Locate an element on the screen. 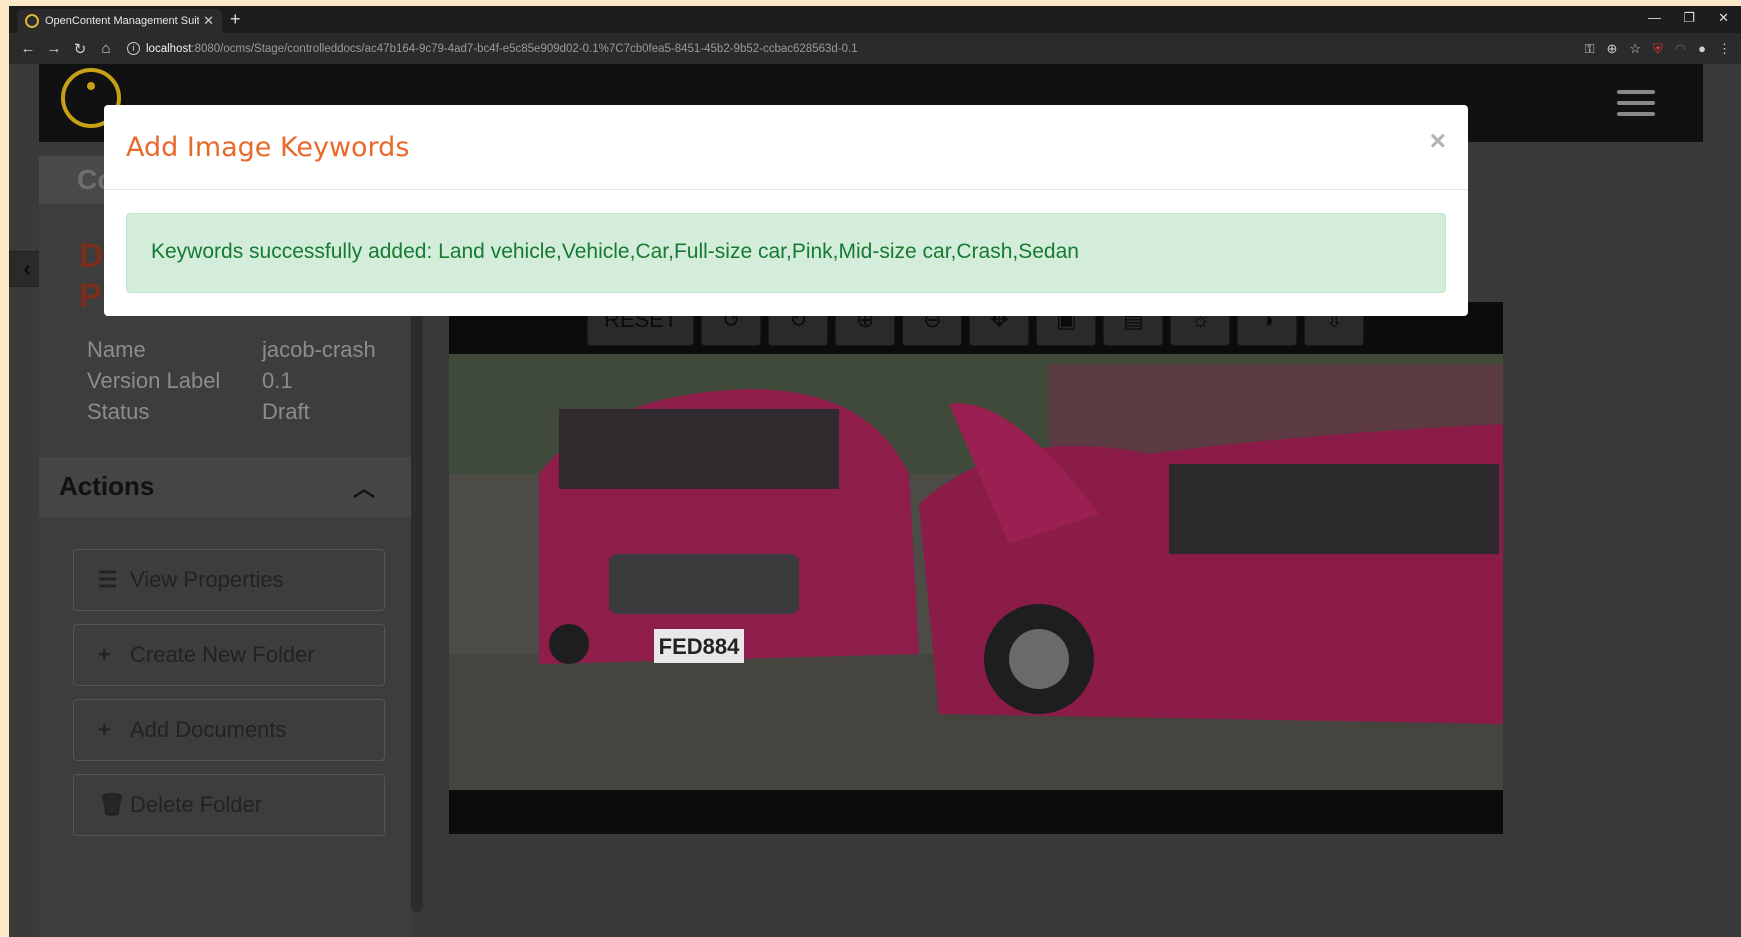 The width and height of the screenshot is (1741, 937). close-icon: × is located at coordinates (1438, 141).